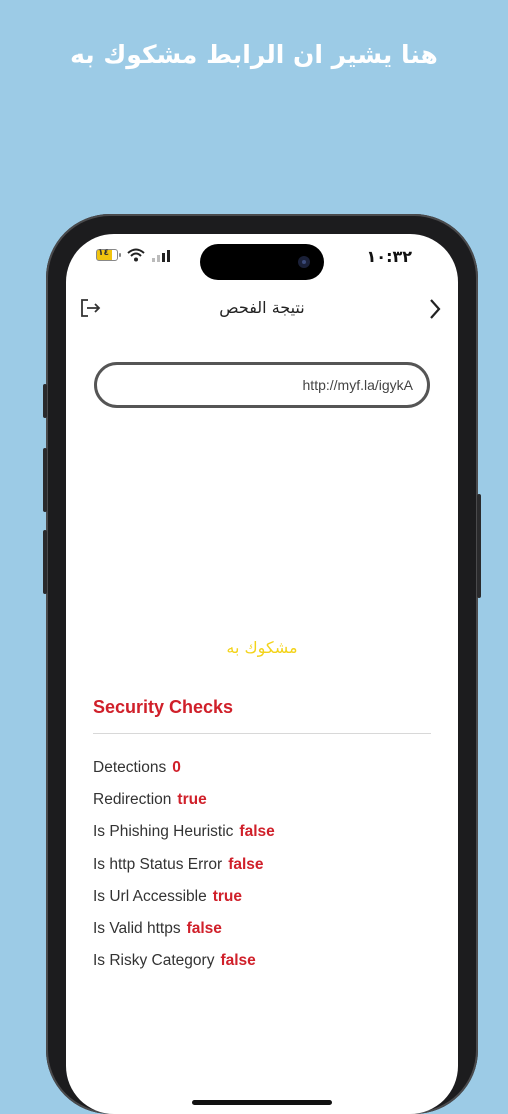  What do you see at coordinates (176, 767) in the screenshot?
I see `check-value: 0` at bounding box center [176, 767].